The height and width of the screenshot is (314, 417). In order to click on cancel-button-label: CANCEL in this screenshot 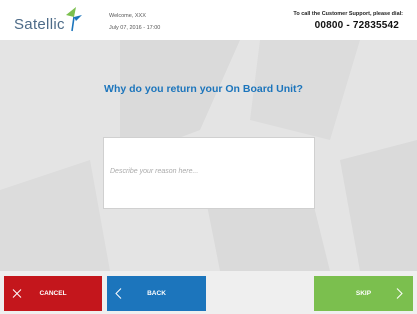, I will do `click(53, 293)`.